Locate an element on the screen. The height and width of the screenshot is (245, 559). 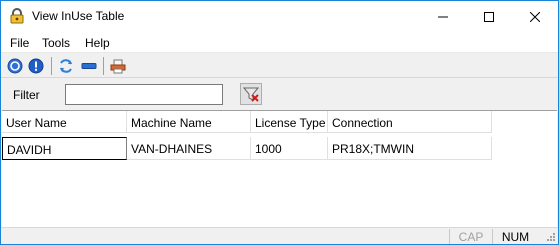
caps-lock-indicator: CAP is located at coordinates (470, 236).